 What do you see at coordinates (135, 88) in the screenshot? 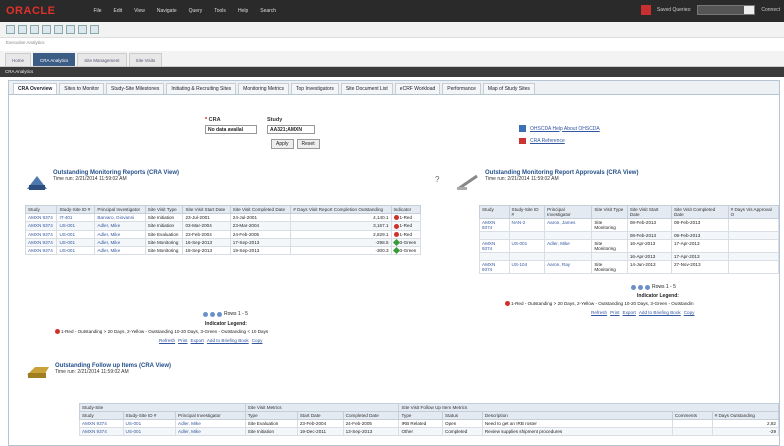
I see `subtab-study-site-milestones: Study-Site Milestones` at bounding box center [135, 88].